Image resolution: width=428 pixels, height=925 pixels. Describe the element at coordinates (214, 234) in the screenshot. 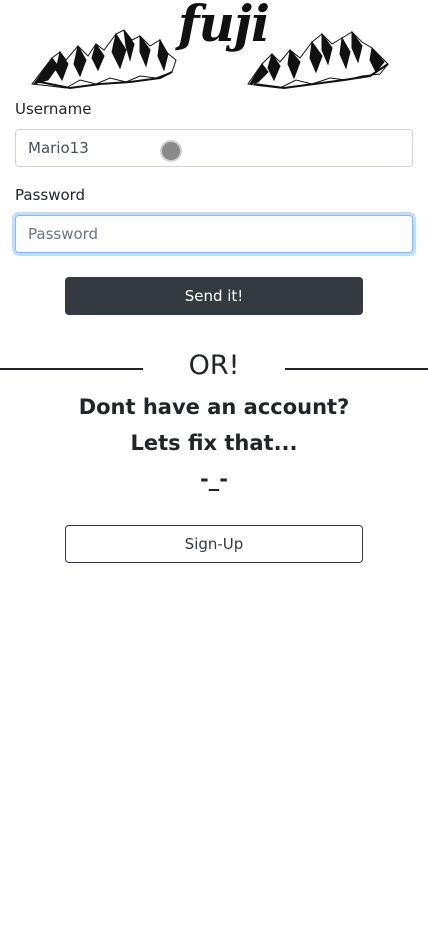

I see `password-input` at that location.